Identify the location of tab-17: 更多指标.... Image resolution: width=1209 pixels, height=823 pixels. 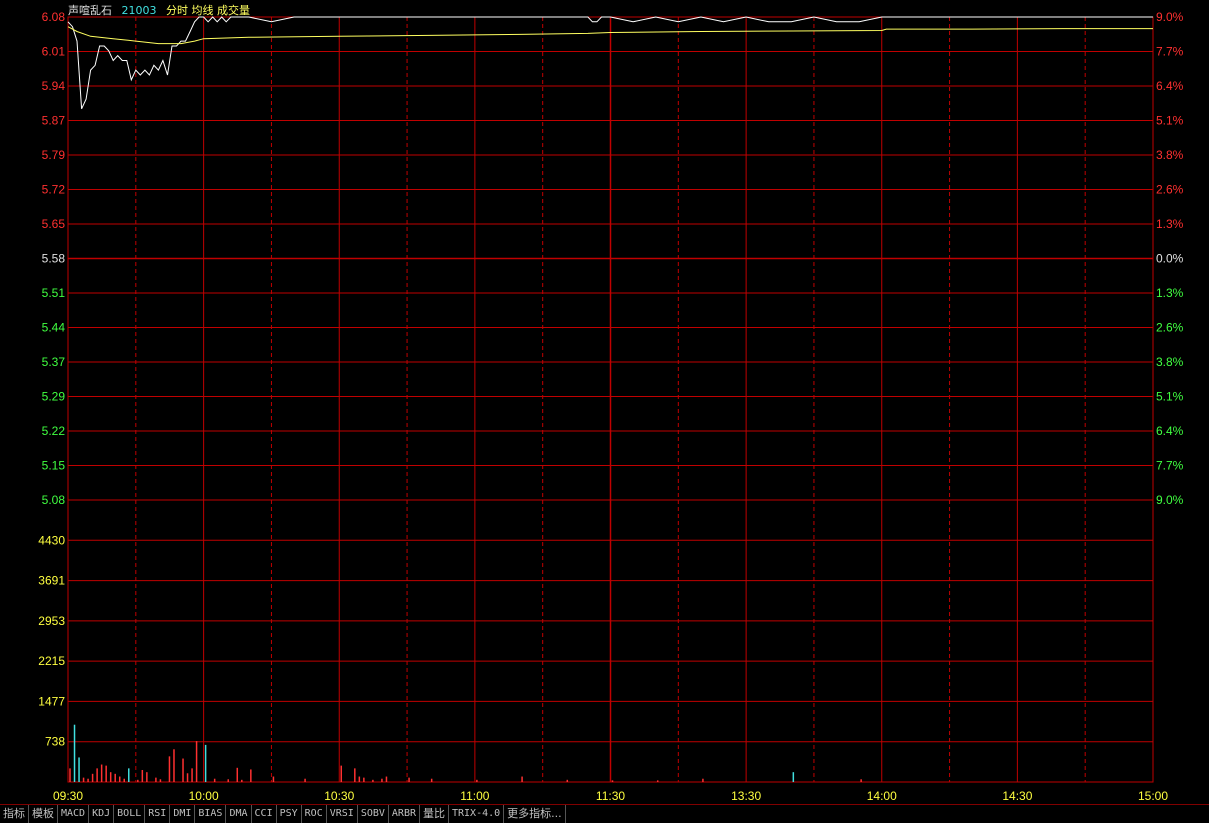
(535, 814).